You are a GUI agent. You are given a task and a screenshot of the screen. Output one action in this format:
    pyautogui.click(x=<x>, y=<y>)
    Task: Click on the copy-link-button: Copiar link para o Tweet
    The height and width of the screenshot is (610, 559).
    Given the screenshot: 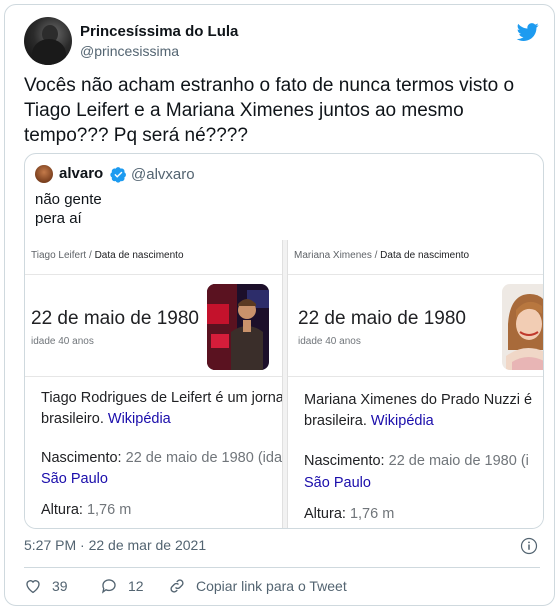 What is the action you would take?
    pyautogui.click(x=257, y=586)
    